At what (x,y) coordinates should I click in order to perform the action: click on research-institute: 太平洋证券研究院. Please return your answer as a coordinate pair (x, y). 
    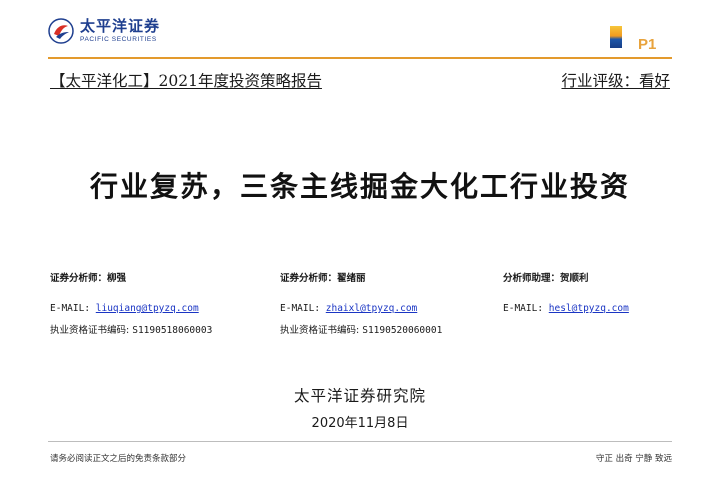
    Looking at the image, I should click on (359, 396).